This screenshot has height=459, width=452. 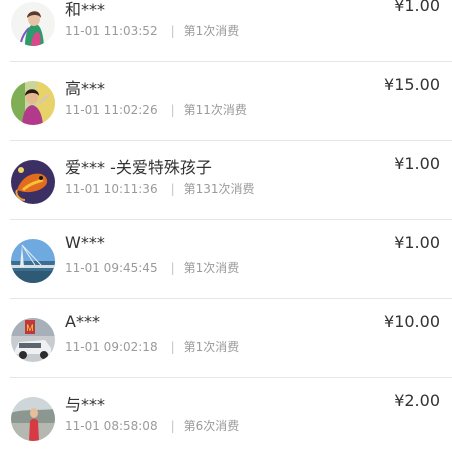 I want to click on record-time: 11-01 09:45:45, so click(x=111, y=268).